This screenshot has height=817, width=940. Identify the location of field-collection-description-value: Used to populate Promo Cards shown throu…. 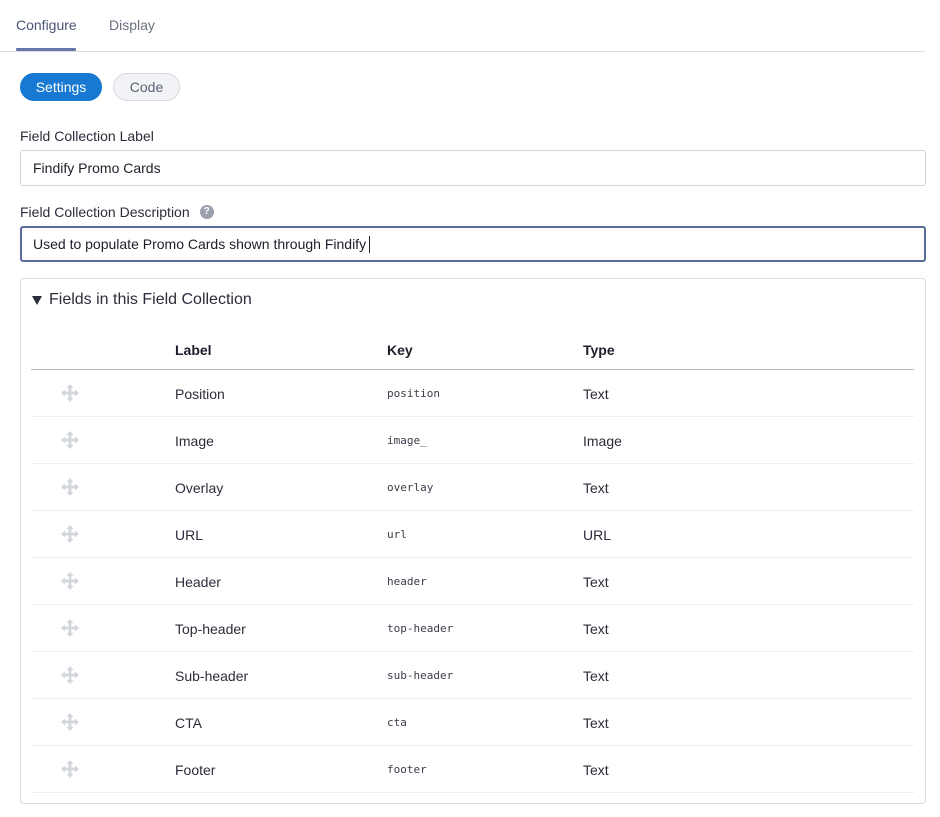
(200, 244).